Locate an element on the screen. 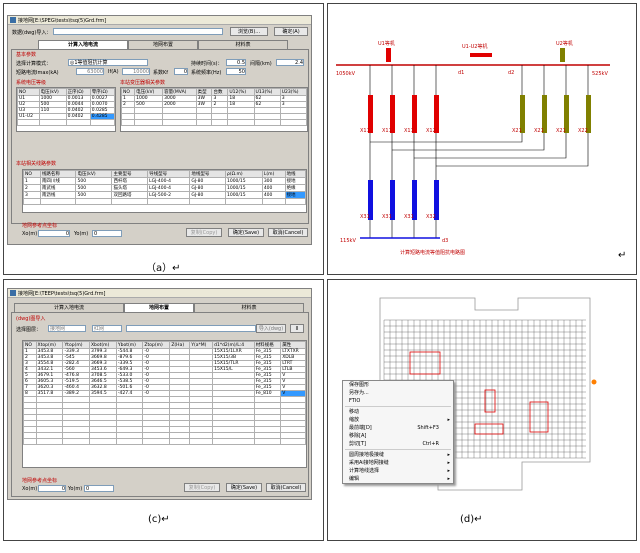  line-params-row: 3 南沥线 500 双回路塔 LGJ-500-2 GJ-80 1000/15 400 接地 is located at coordinates (164, 195).